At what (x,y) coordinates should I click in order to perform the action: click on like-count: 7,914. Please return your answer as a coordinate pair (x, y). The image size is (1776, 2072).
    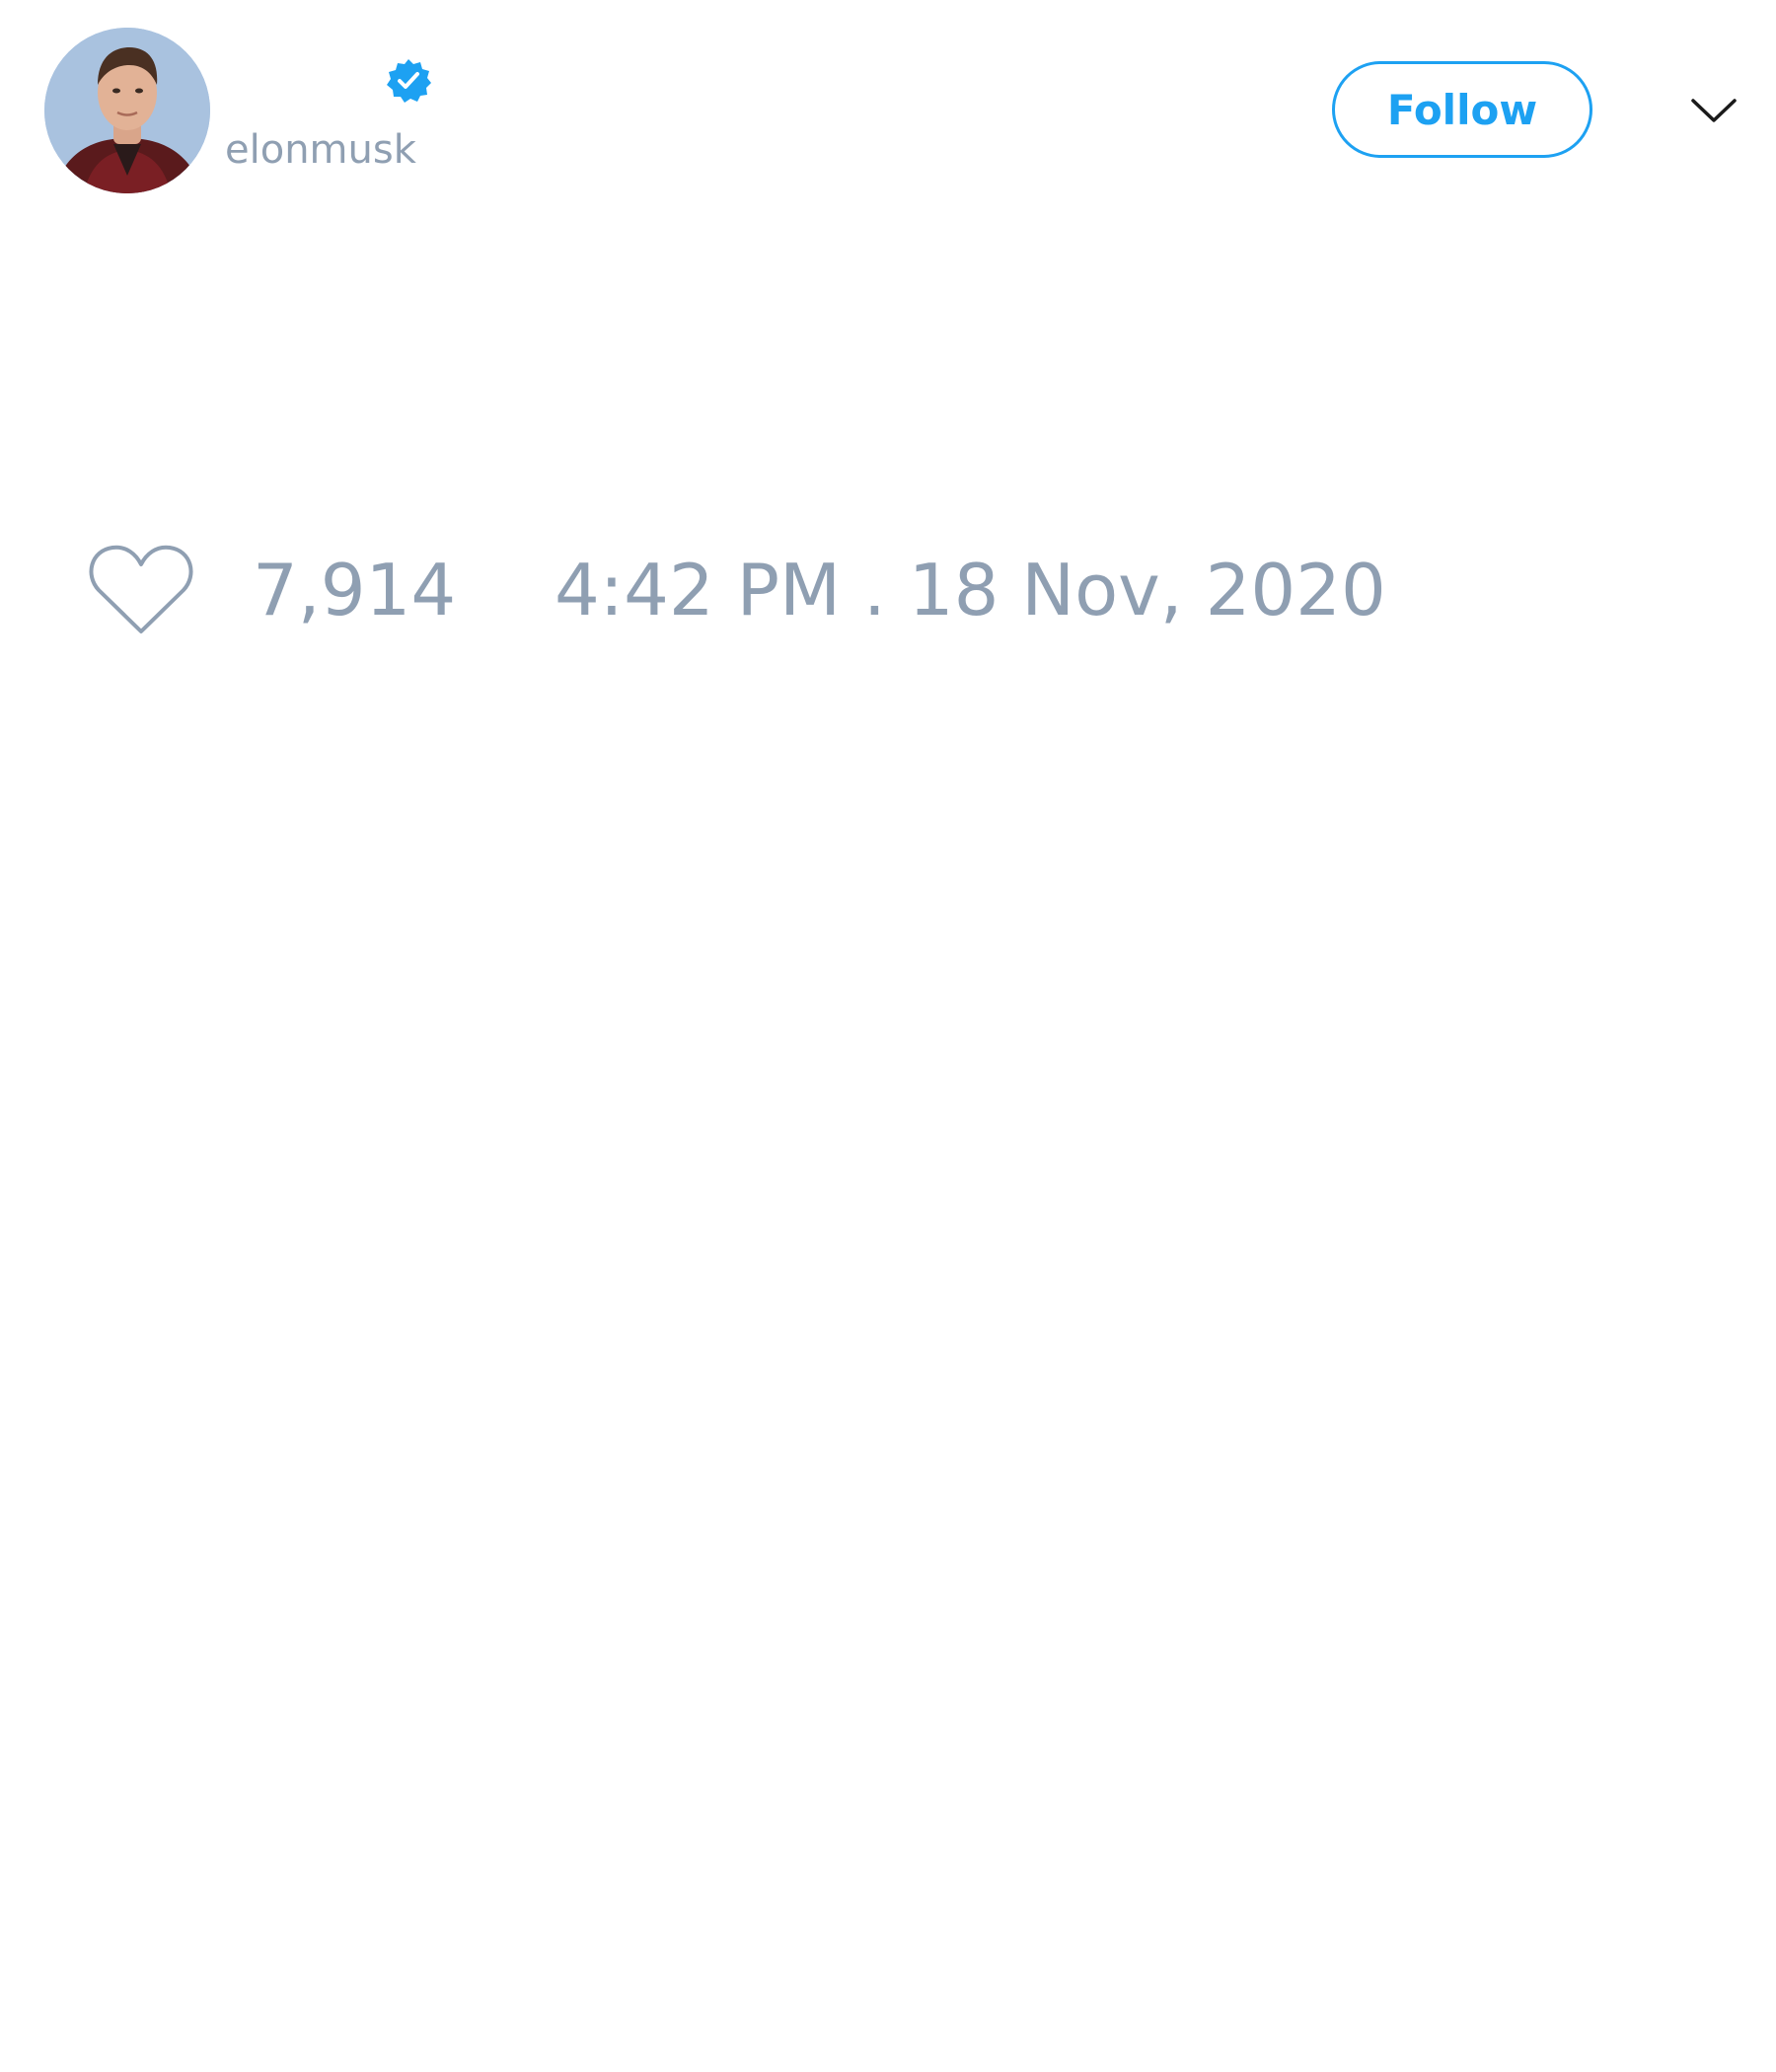
    Looking at the image, I should click on (355, 590).